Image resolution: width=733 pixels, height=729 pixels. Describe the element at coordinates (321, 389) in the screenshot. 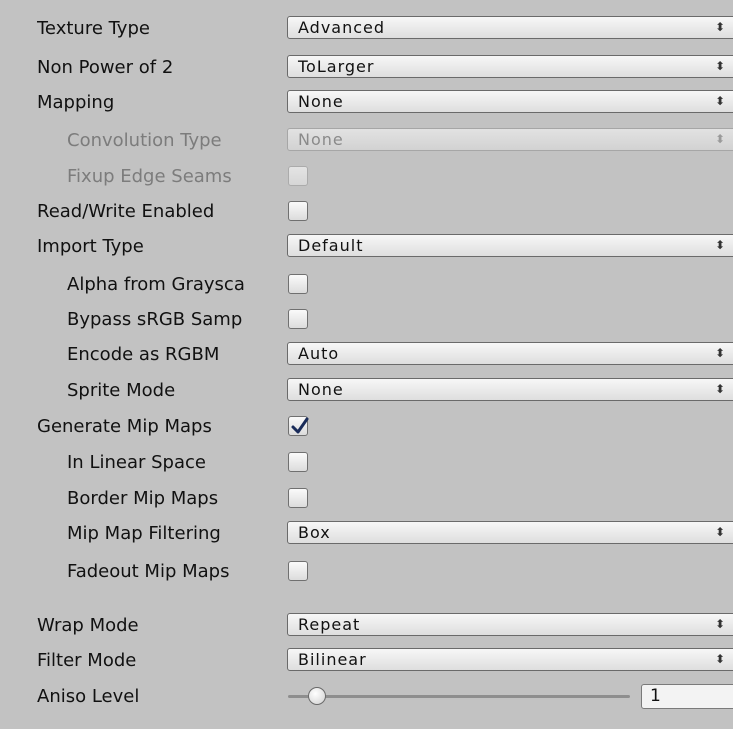

I see `sprite-mode-value: None` at that location.